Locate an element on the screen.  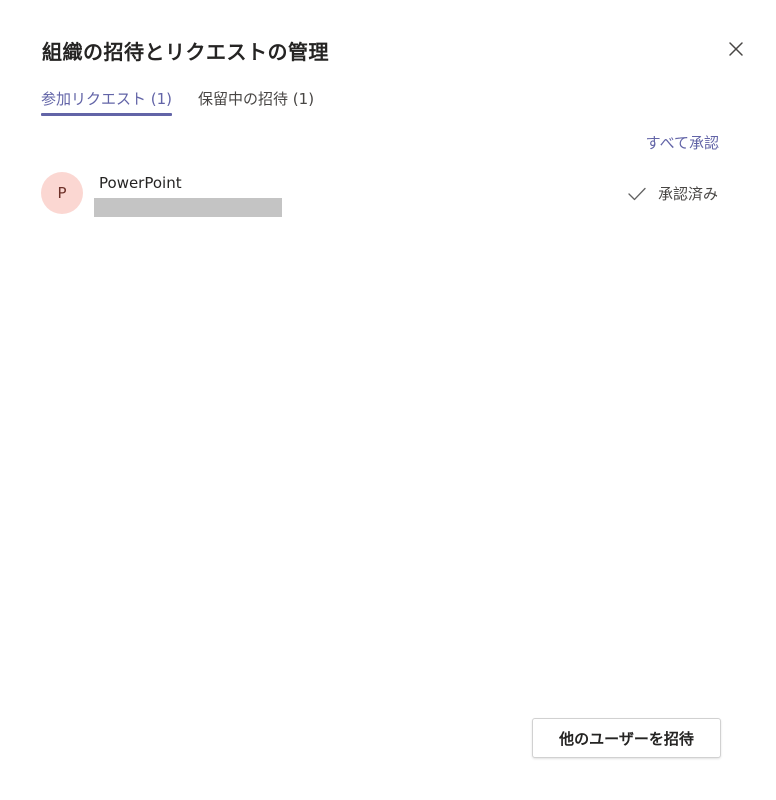
request-row: P PowerPoint 承認済み is located at coordinates (381, 194).